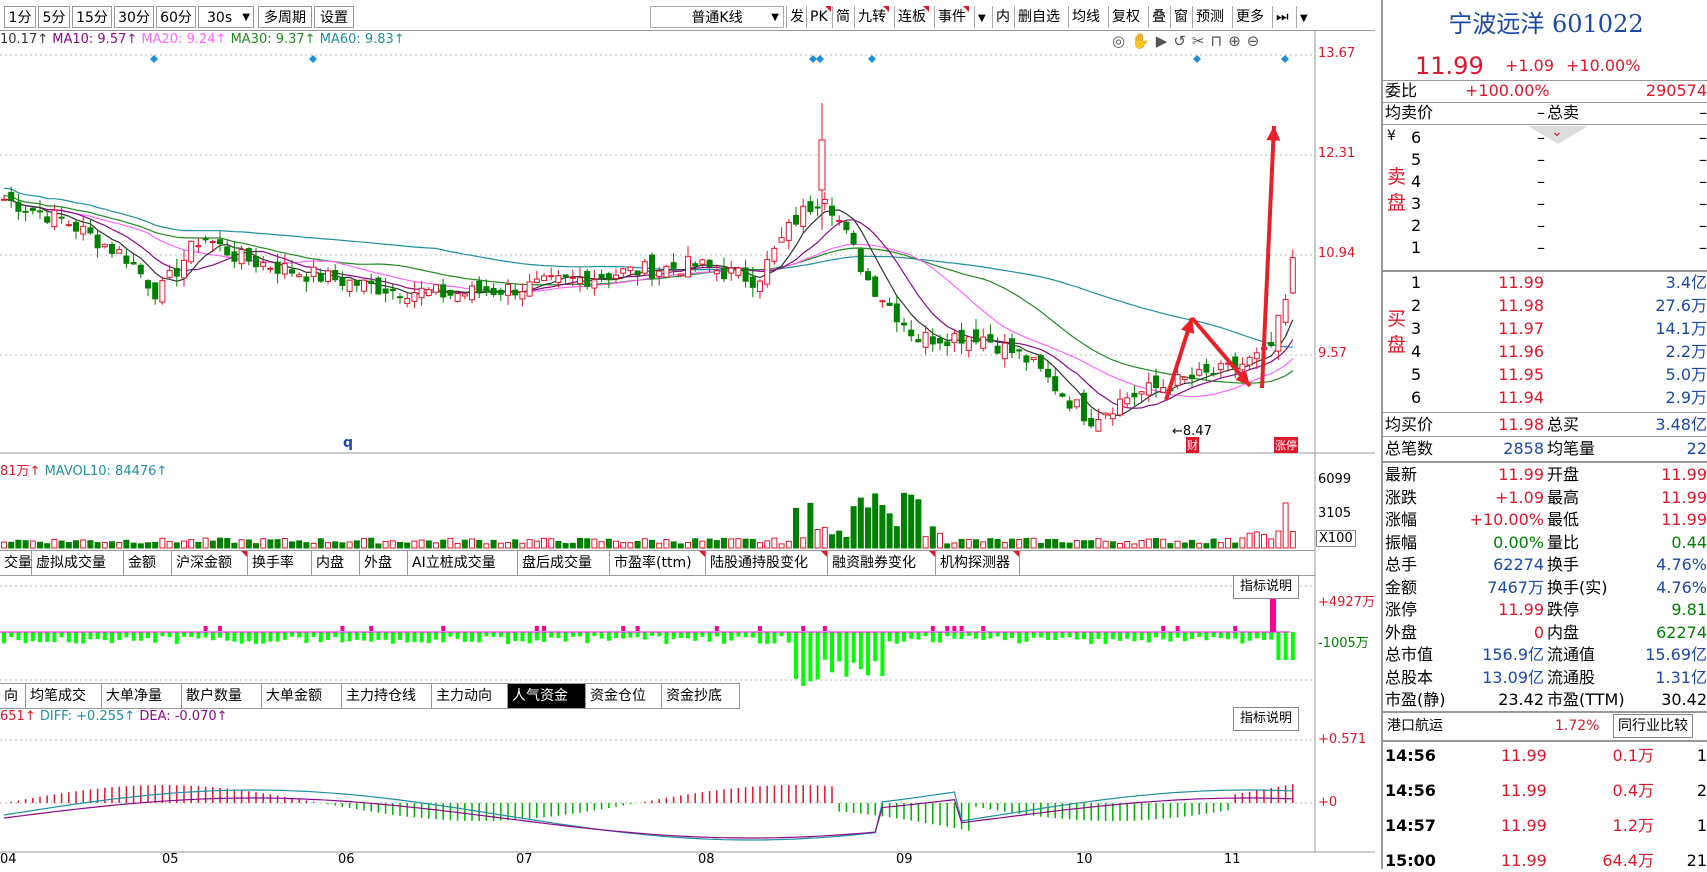 The width and height of the screenshot is (1707, 872). I want to click on tab-popularity-funds: 人气资金, so click(547, 696).